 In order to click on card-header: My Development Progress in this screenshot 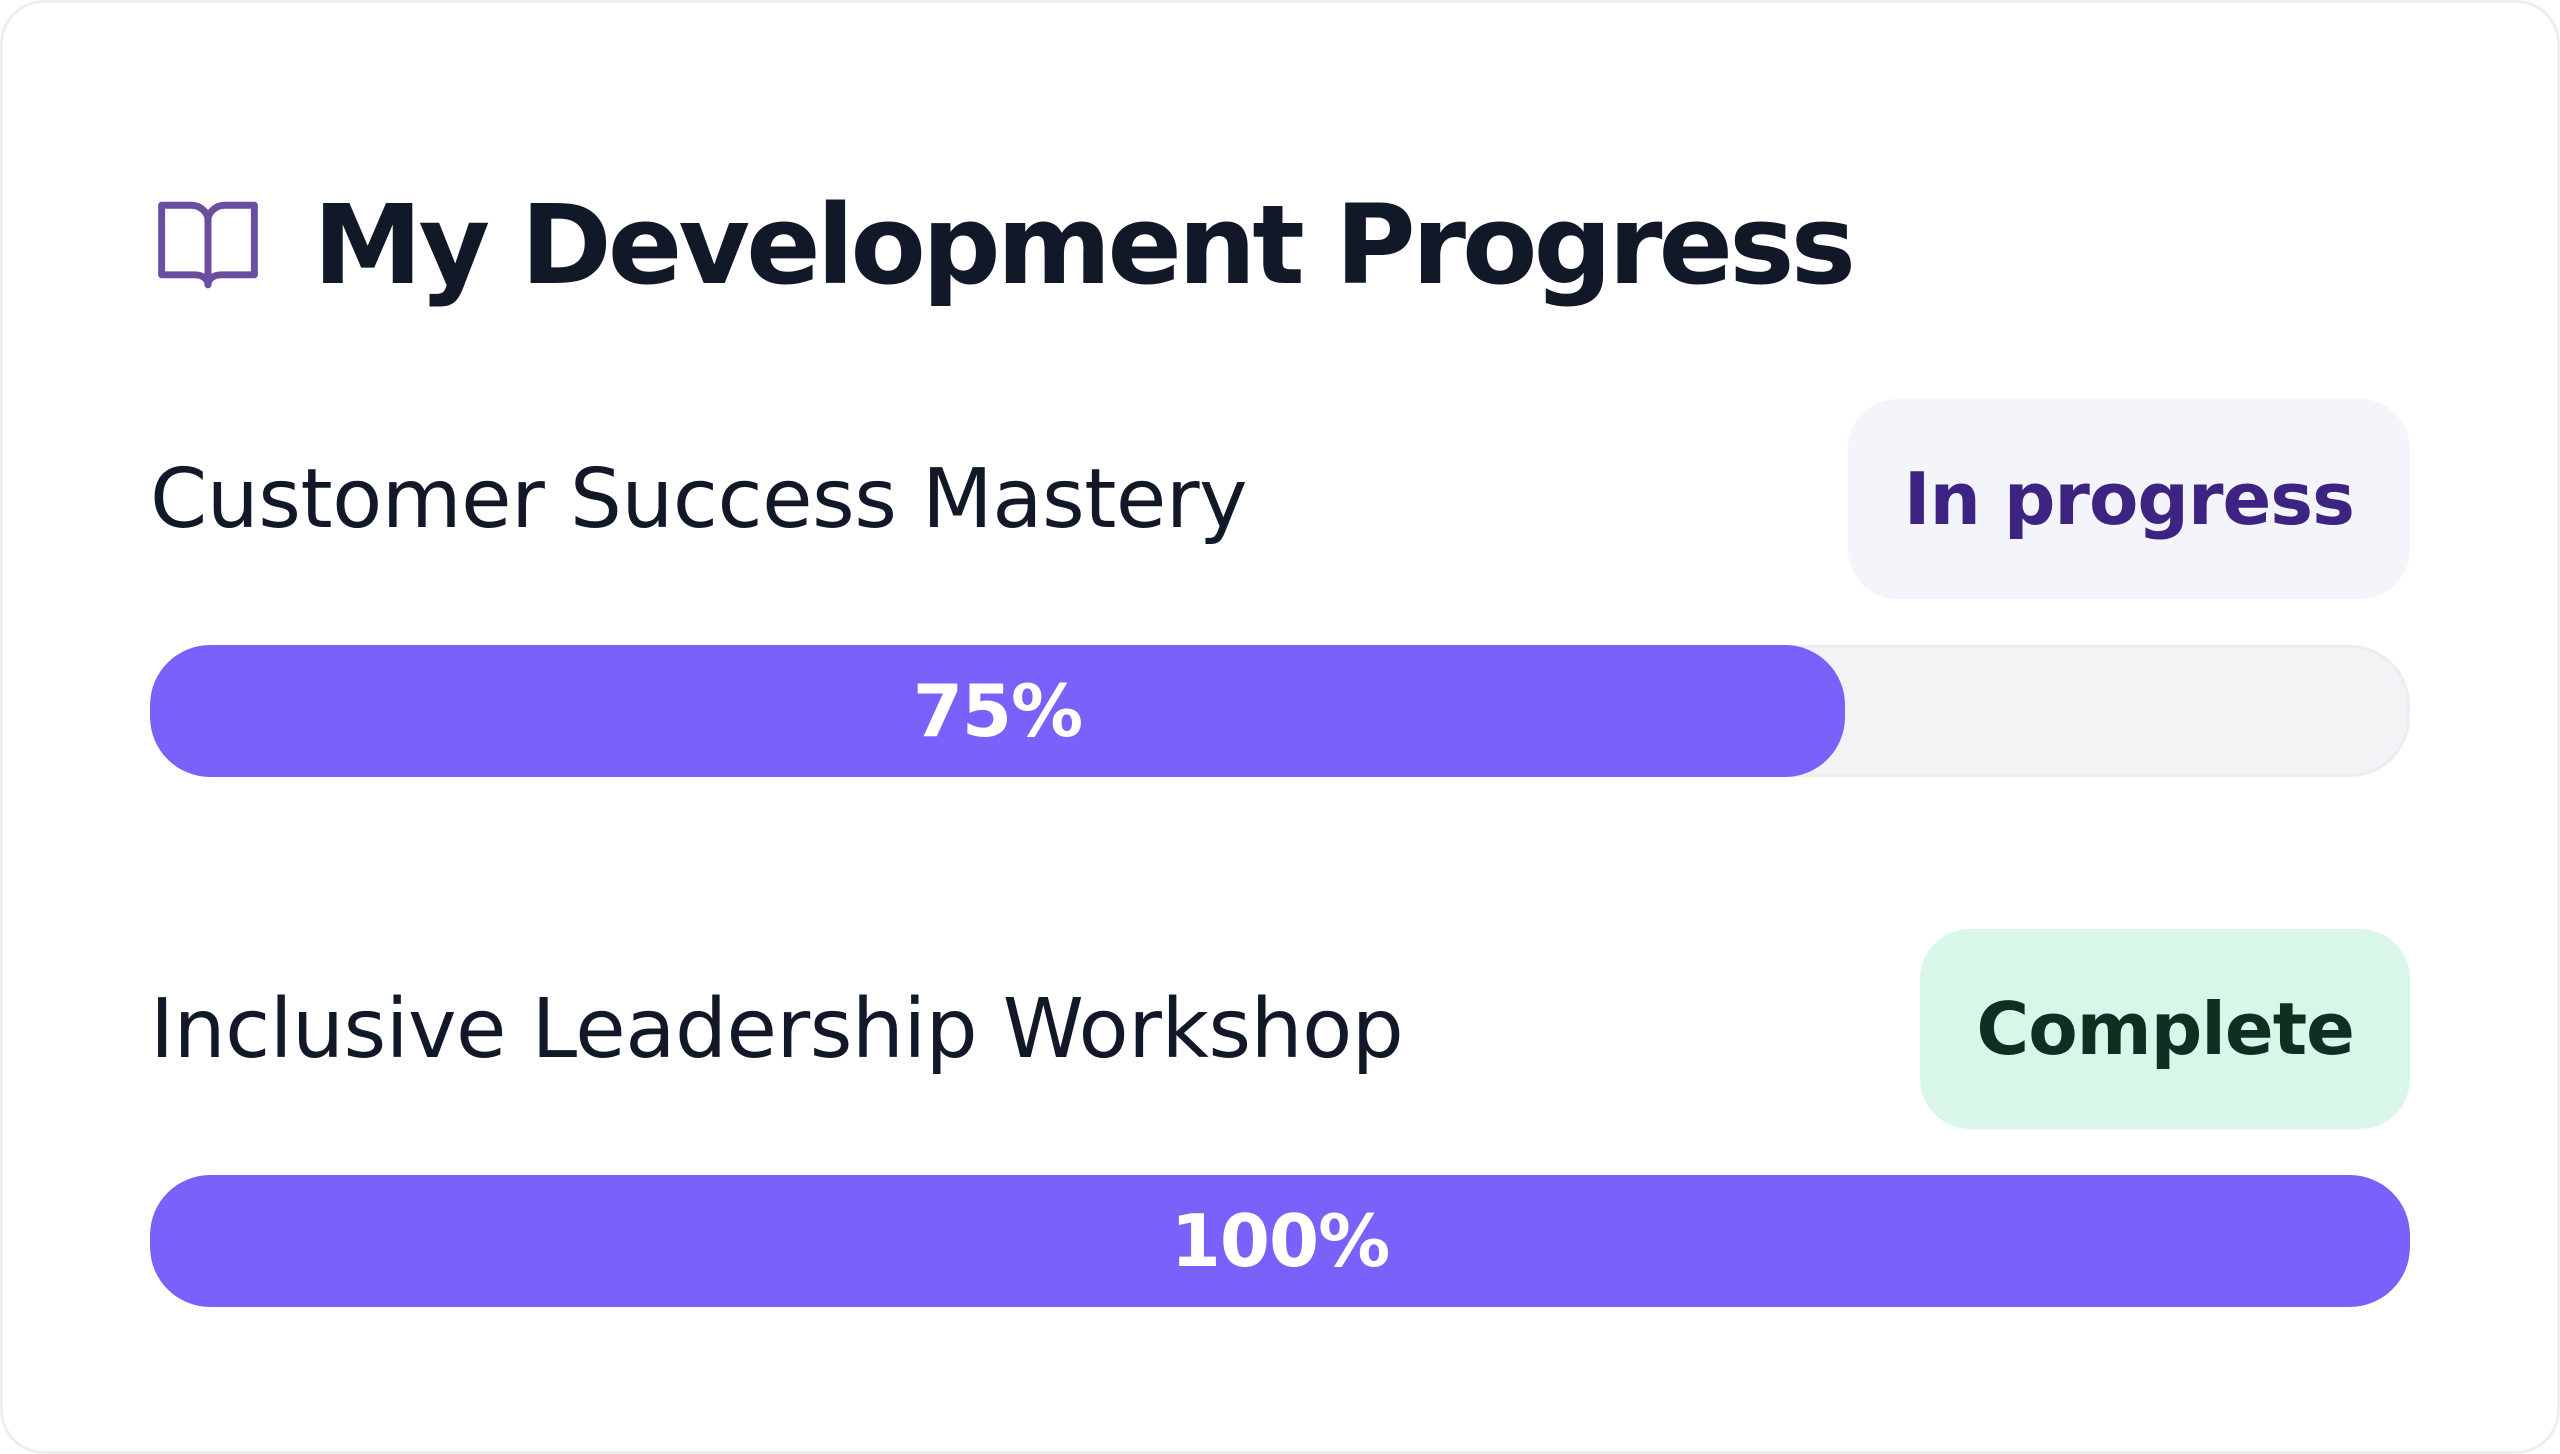, I will do `click(1004, 245)`.